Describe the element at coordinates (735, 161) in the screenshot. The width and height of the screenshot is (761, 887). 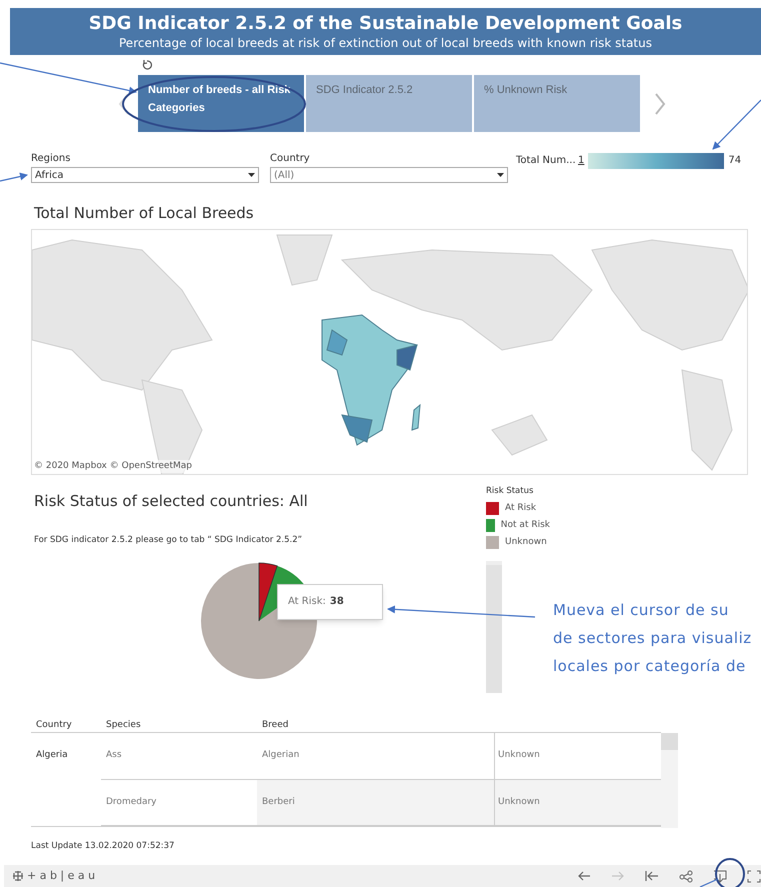
I see `legend-max: 74` at that location.